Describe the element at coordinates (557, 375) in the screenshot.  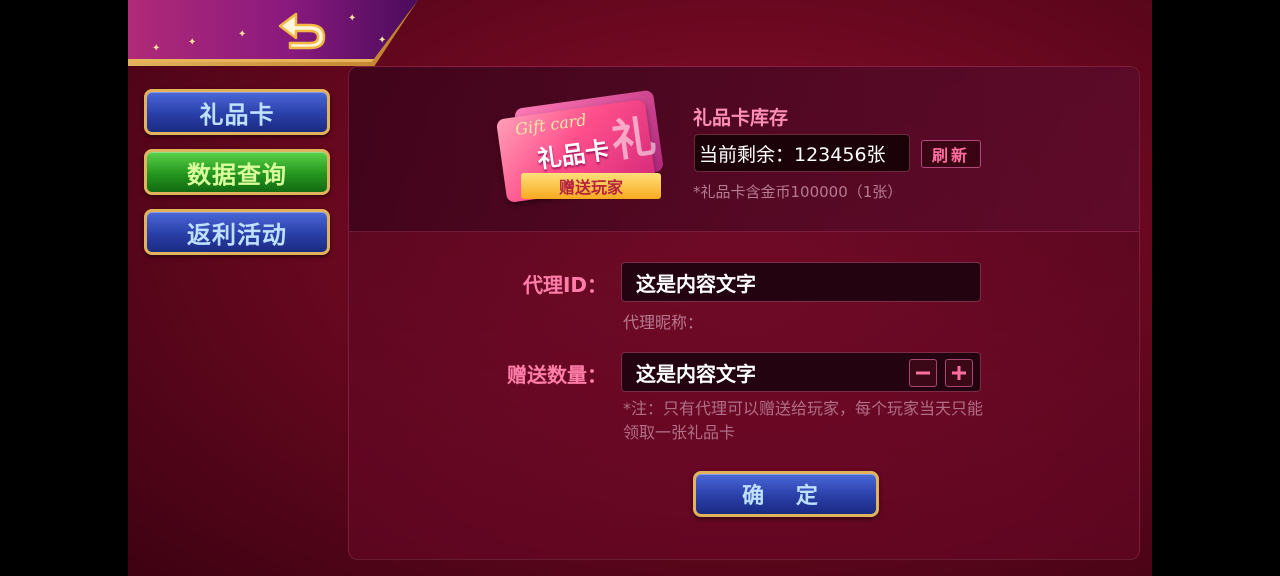
I see `quantity-label: 赠送数量：` at that location.